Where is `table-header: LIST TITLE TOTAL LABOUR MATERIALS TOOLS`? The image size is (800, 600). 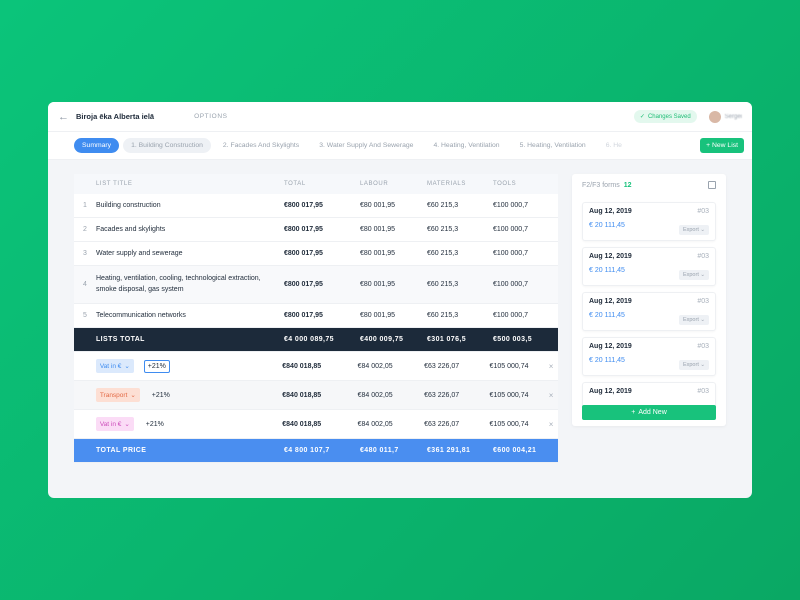 table-header: LIST TITLE TOTAL LABOUR MATERIALS TOOLS is located at coordinates (316, 184).